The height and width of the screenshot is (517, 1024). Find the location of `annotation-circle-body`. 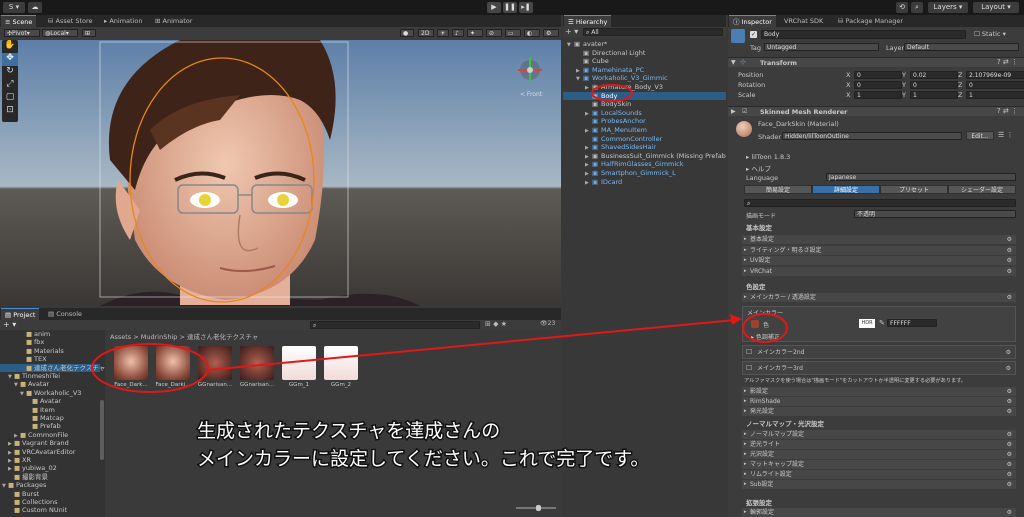

annotation-circle-body is located at coordinates (612, 93).